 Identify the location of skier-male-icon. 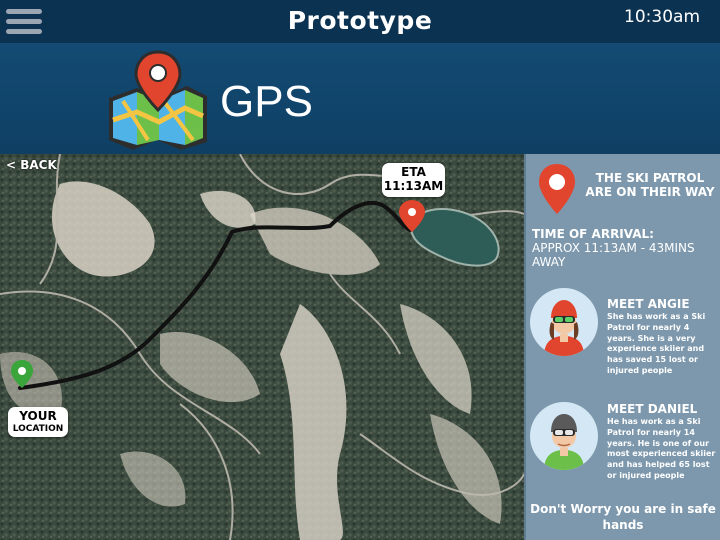
(564, 442).